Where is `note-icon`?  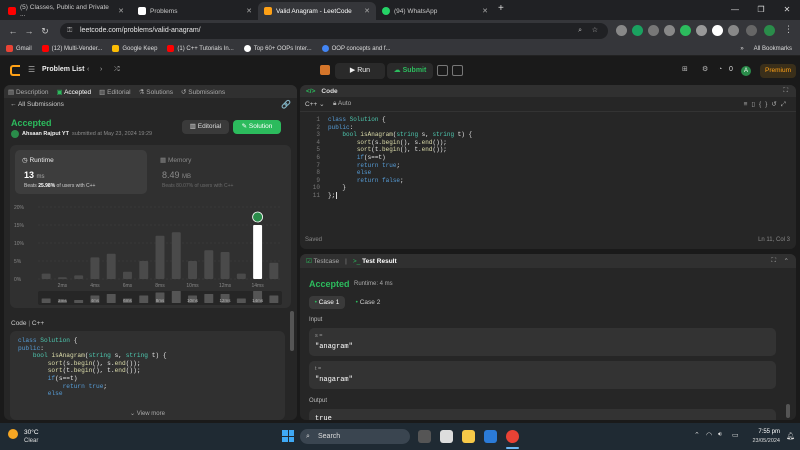 note-icon is located at coordinates (442, 70).